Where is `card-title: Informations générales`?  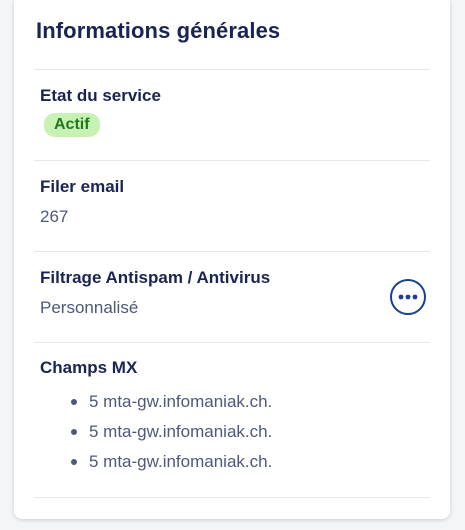
card-title: Informations générales is located at coordinates (158, 30).